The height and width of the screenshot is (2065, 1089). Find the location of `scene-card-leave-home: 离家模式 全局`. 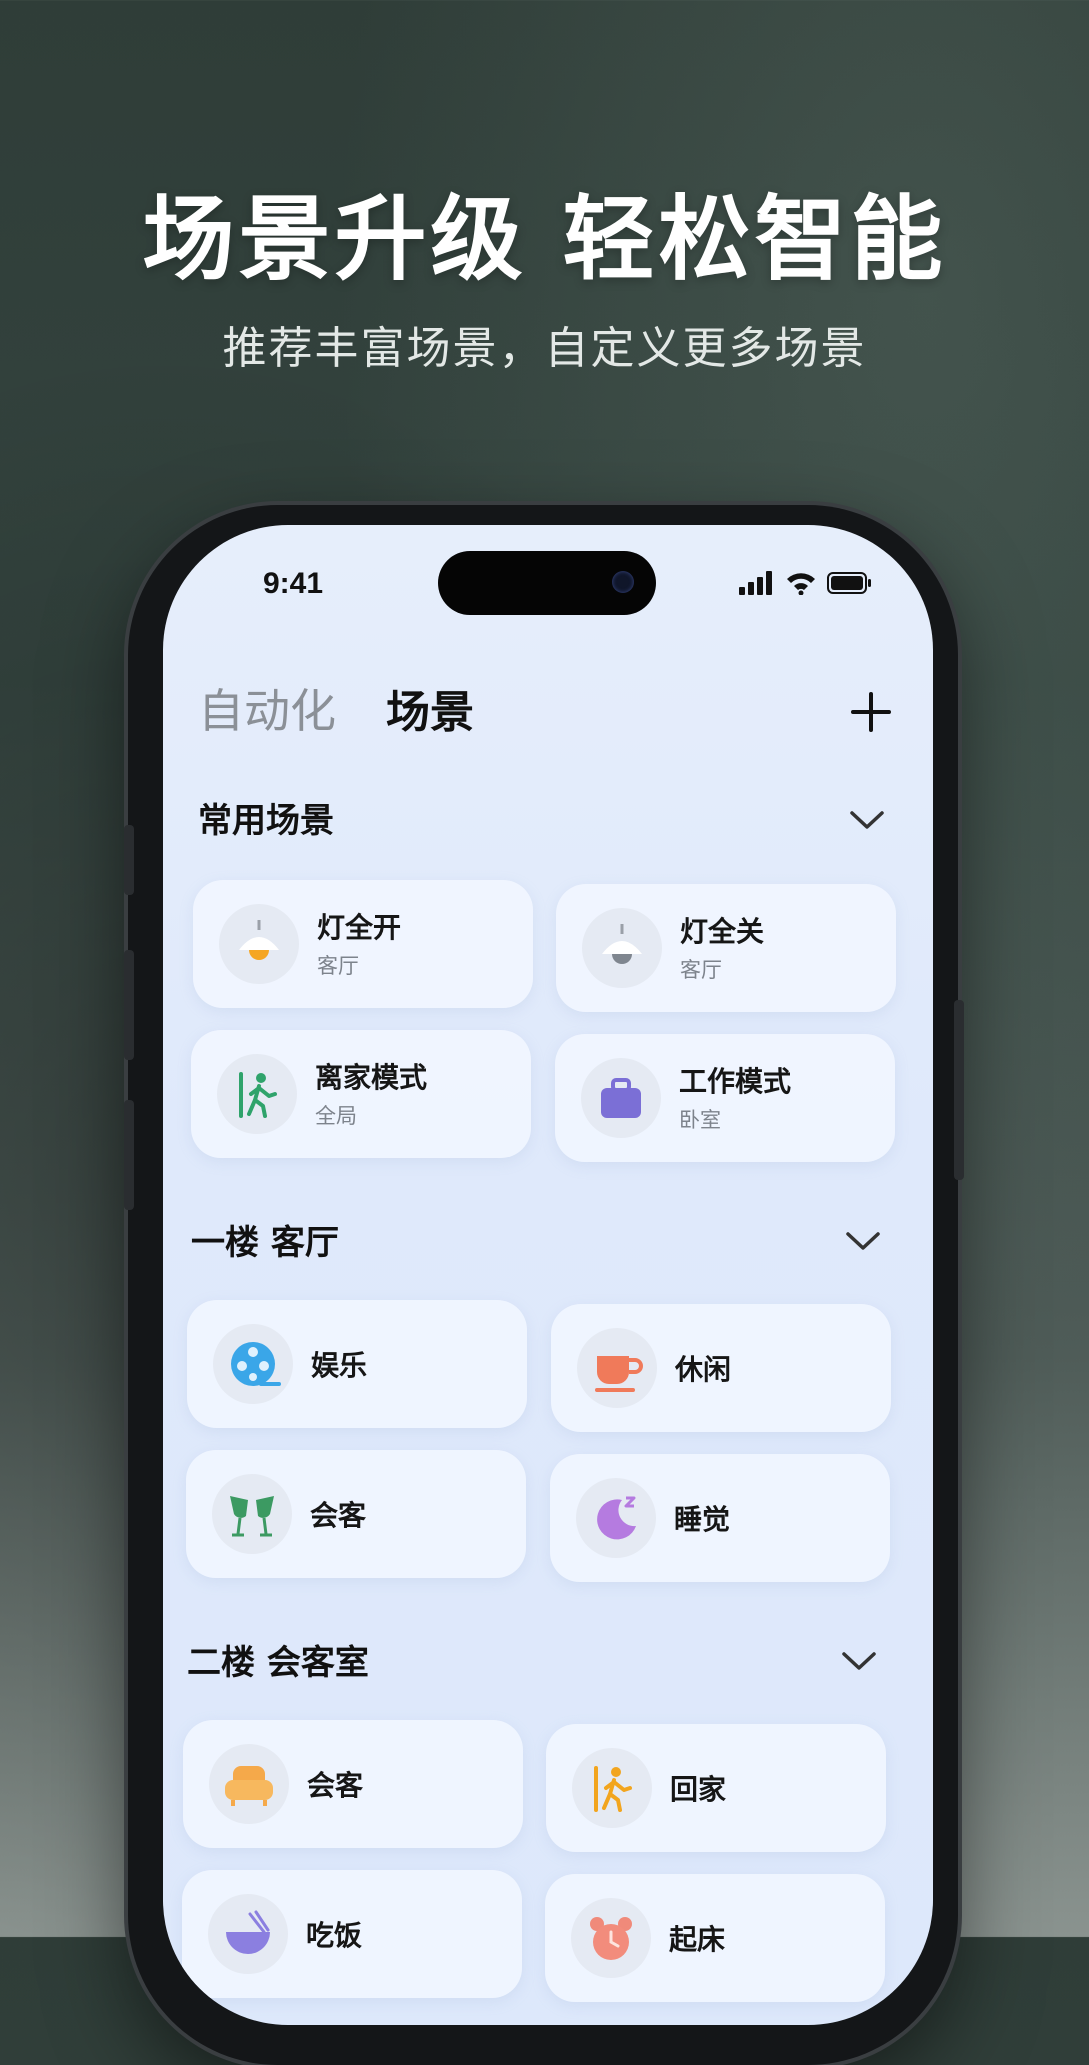

scene-card-leave-home: 离家模式 全局 is located at coordinates (361, 1094).